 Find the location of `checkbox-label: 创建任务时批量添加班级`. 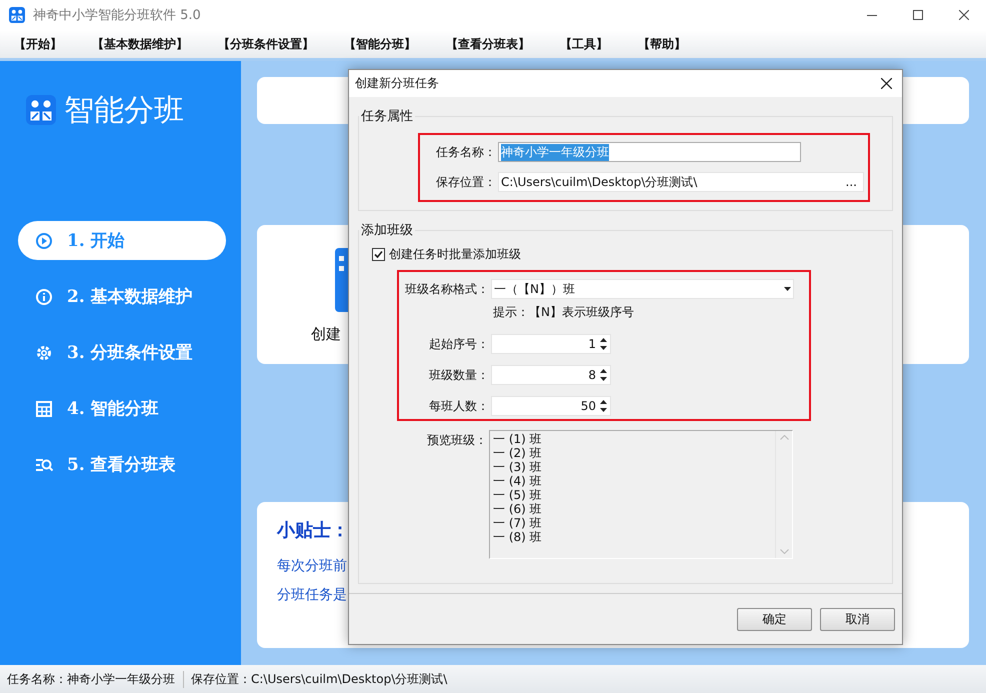

checkbox-label: 创建任务时批量添加班级 is located at coordinates (455, 254).